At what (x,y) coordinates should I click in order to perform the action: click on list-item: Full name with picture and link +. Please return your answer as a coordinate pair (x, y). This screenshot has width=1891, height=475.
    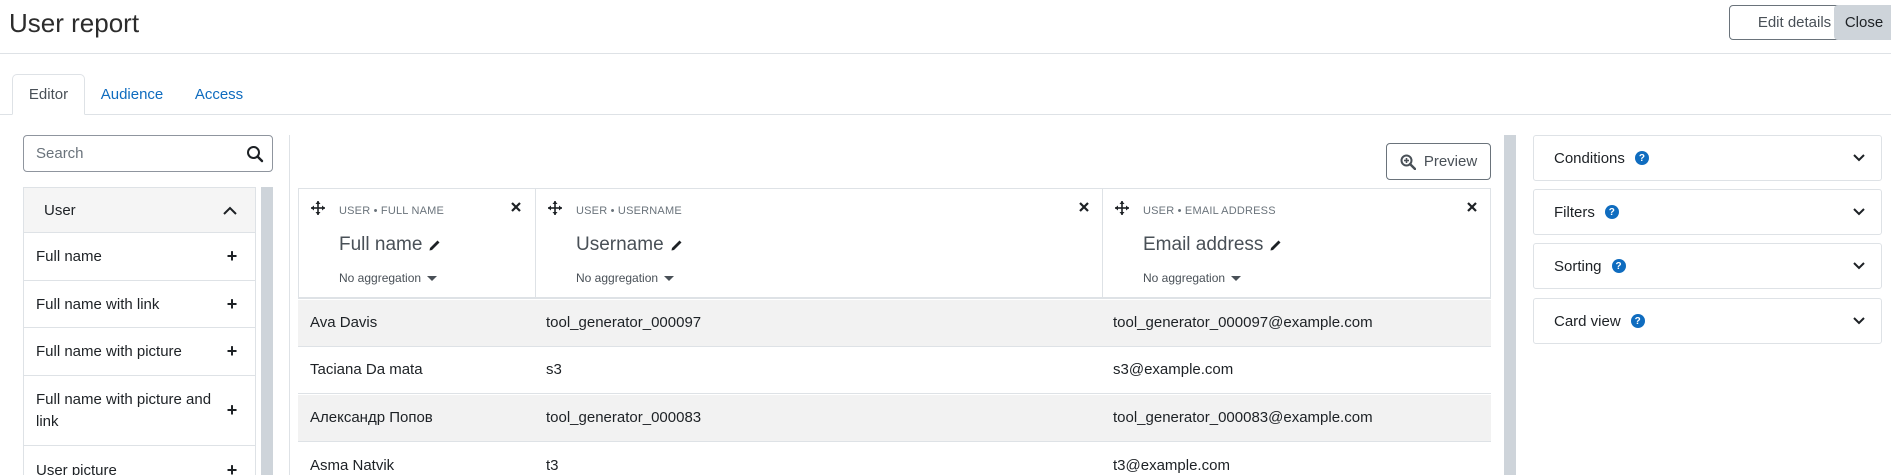
    Looking at the image, I should click on (139, 411).